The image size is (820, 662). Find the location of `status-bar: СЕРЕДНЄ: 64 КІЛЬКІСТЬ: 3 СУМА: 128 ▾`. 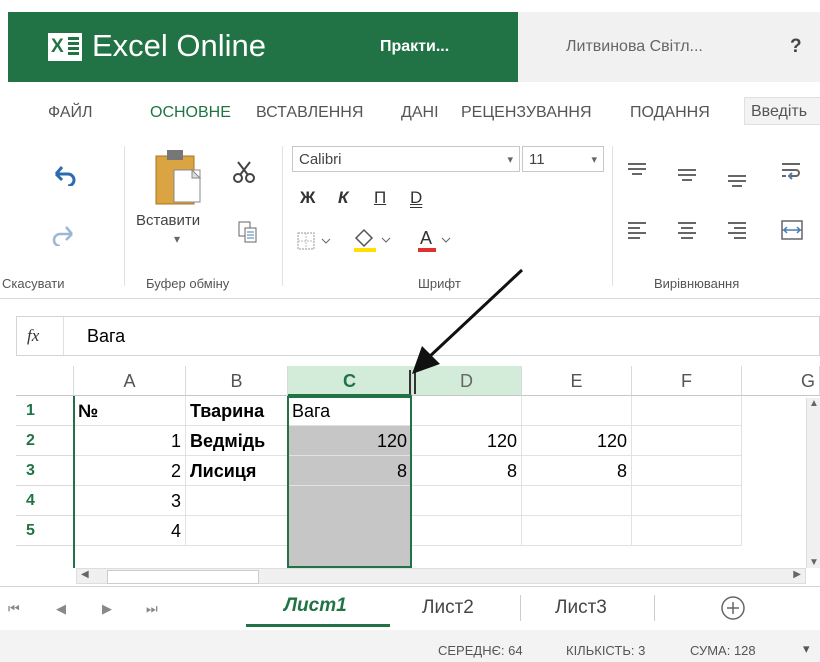

status-bar: СЕРЕДНЄ: 64 КІЛЬКІСТЬ: 3 СУМА: 128 ▾ is located at coordinates (410, 646).